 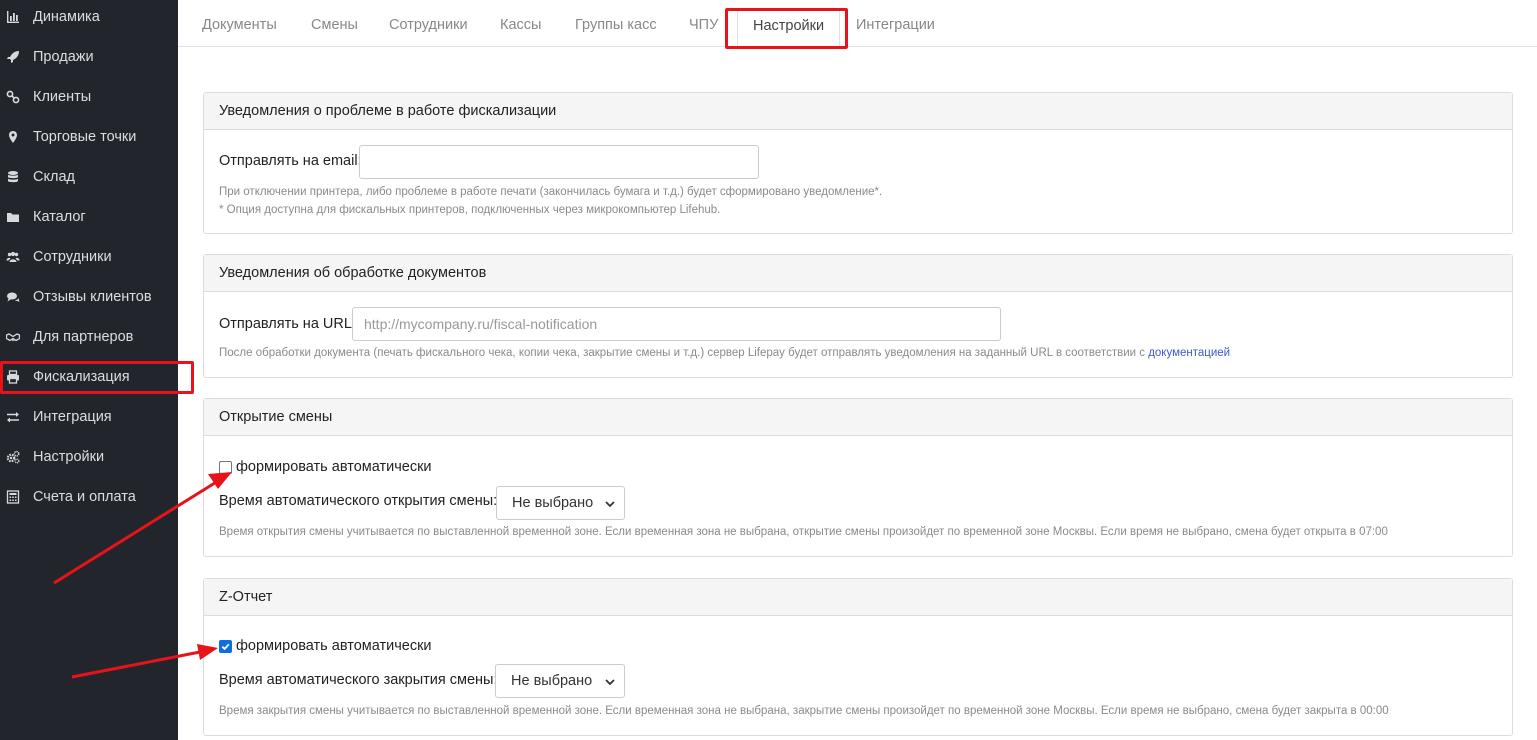 What do you see at coordinates (89, 177) in the screenshot?
I see `sidebar-item-warehouse: Склад` at bounding box center [89, 177].